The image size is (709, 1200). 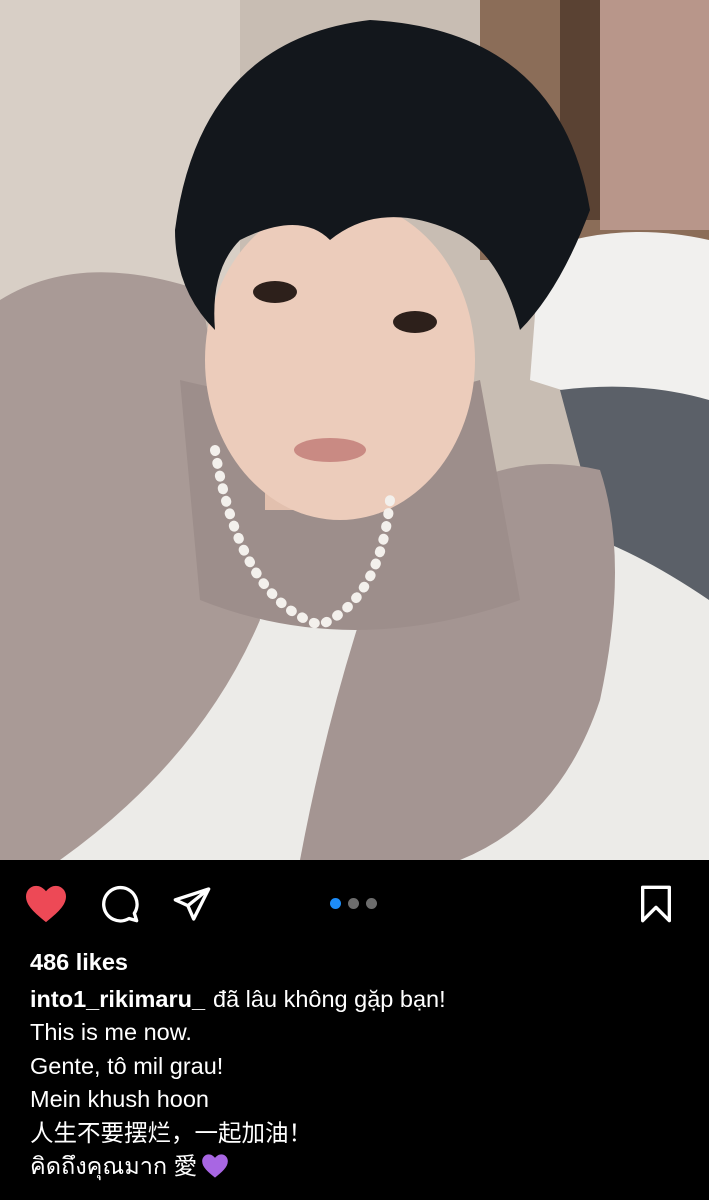 I want to click on caption-line: This is me now., so click(x=111, y=1032).